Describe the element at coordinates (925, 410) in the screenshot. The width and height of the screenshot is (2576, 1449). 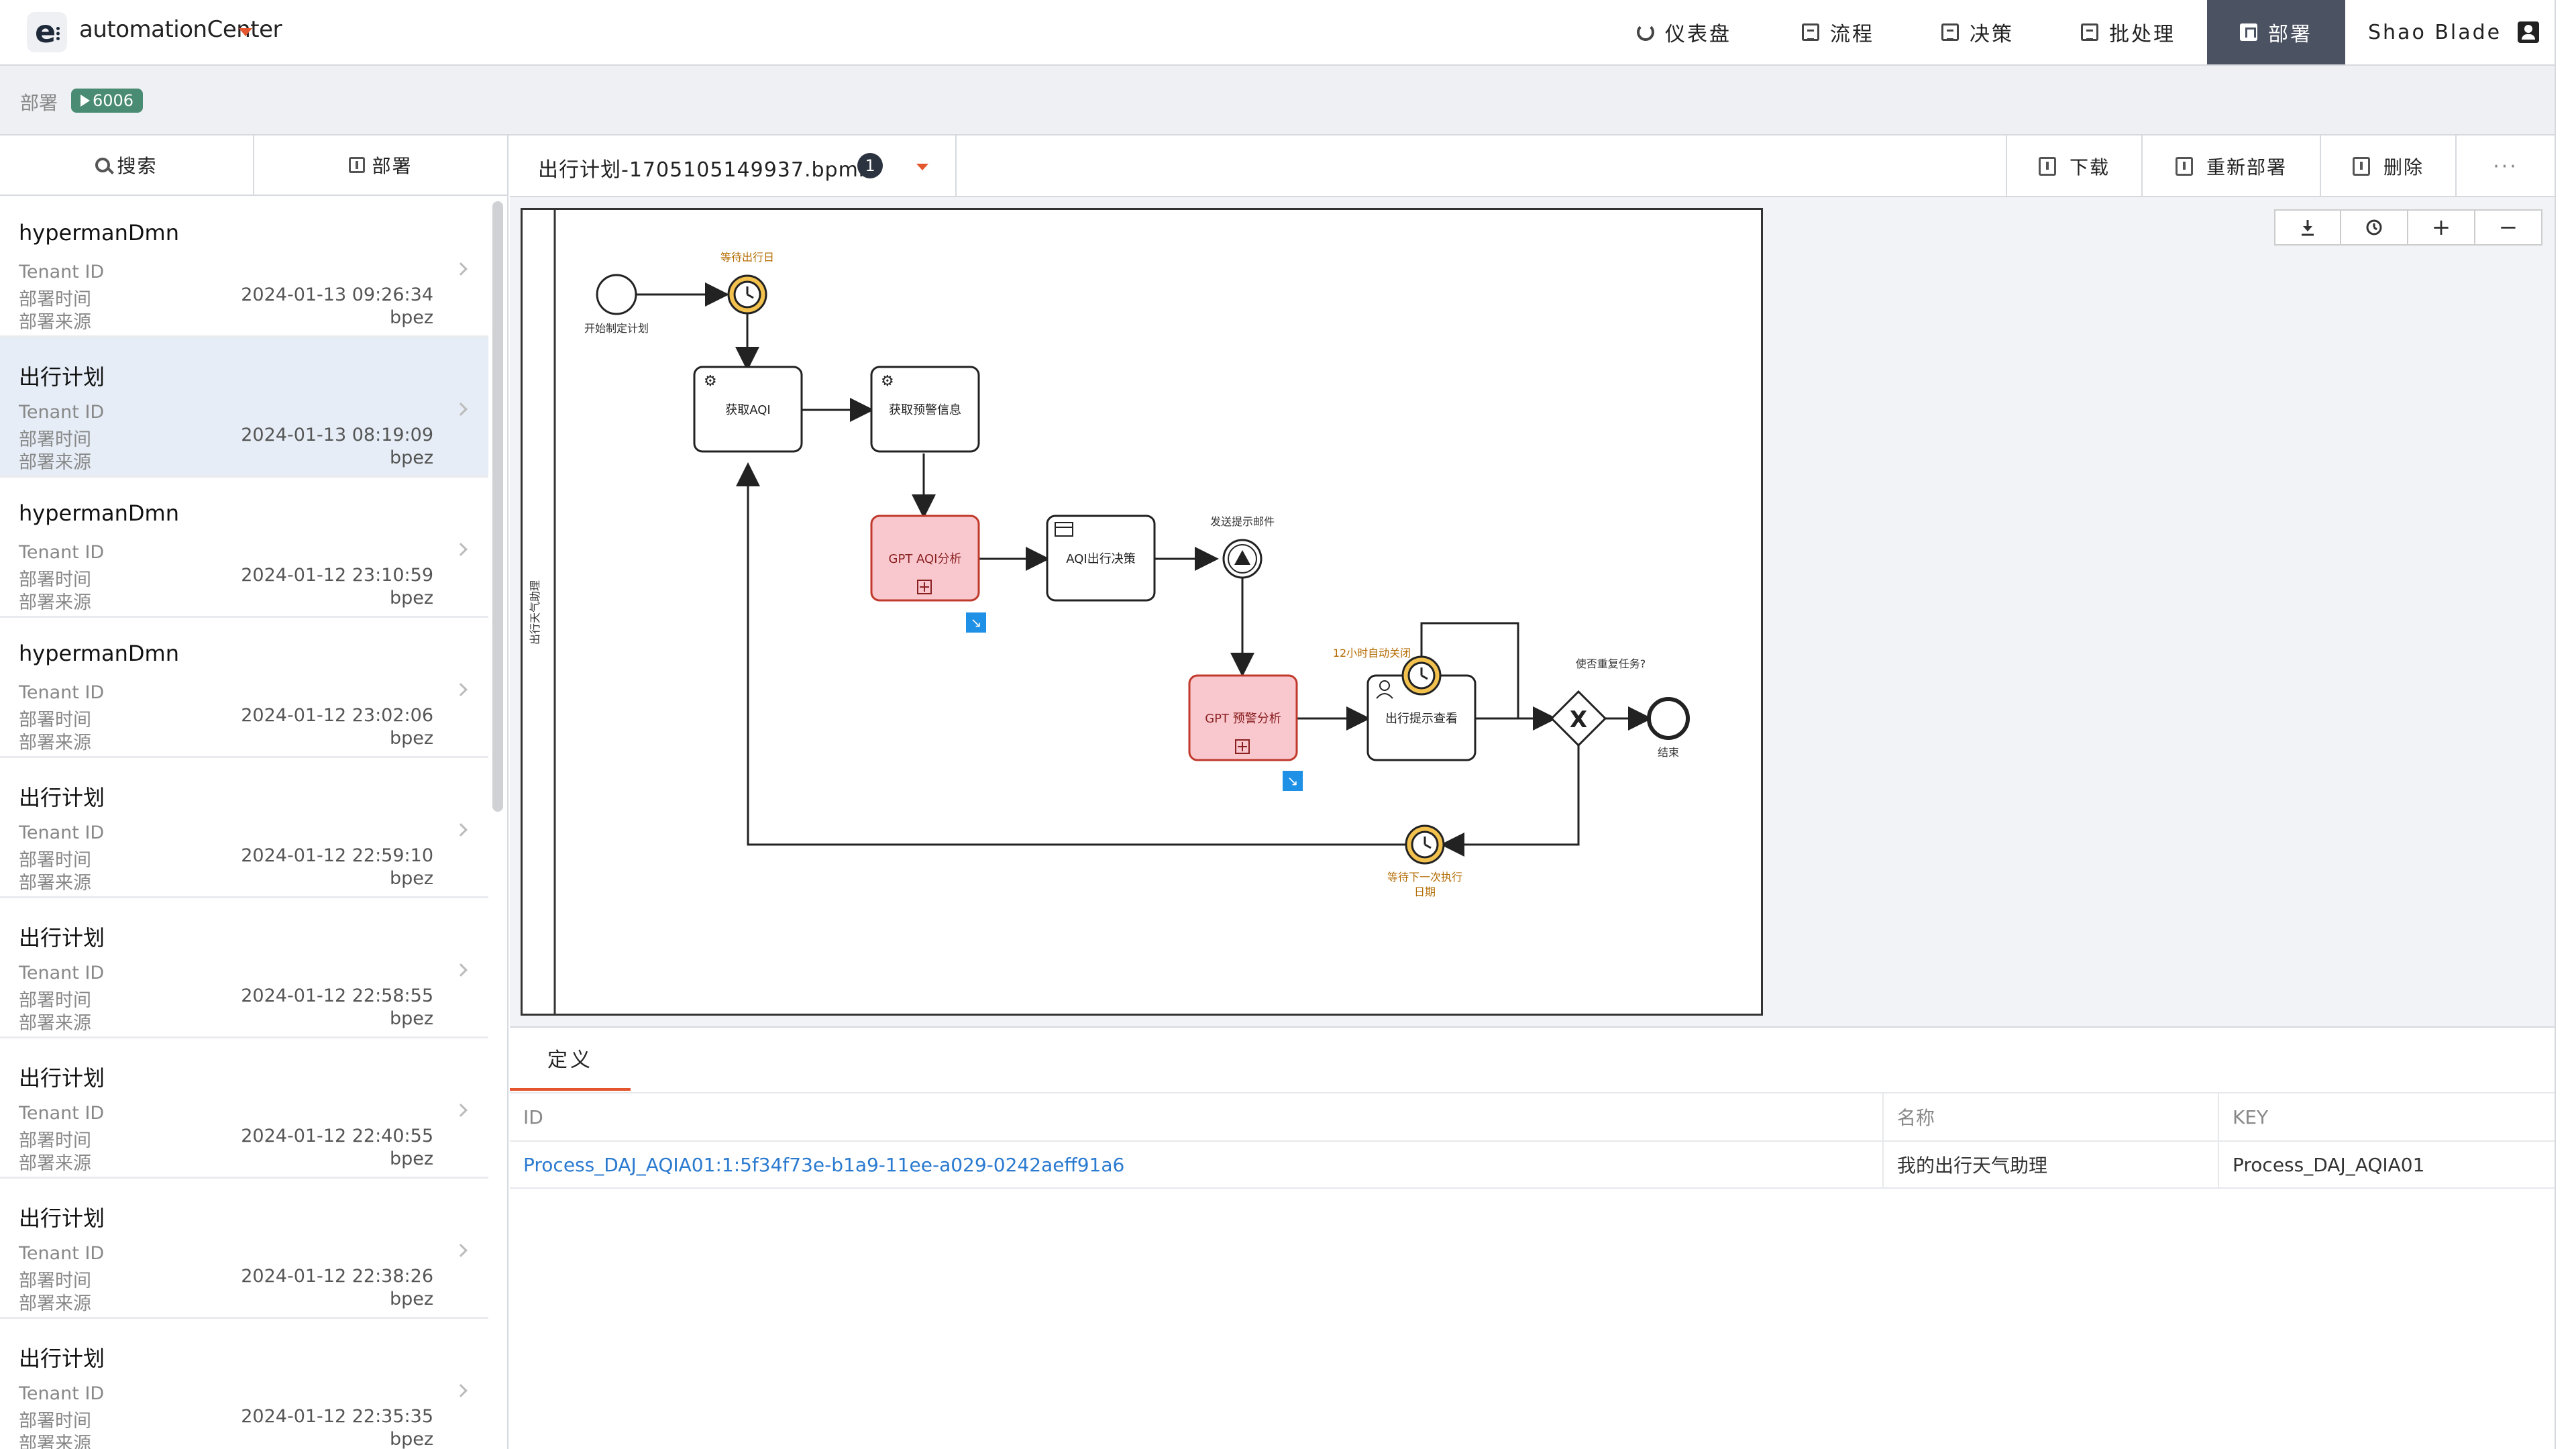
I see `task-get-warning-label: 获取预警信息` at that location.